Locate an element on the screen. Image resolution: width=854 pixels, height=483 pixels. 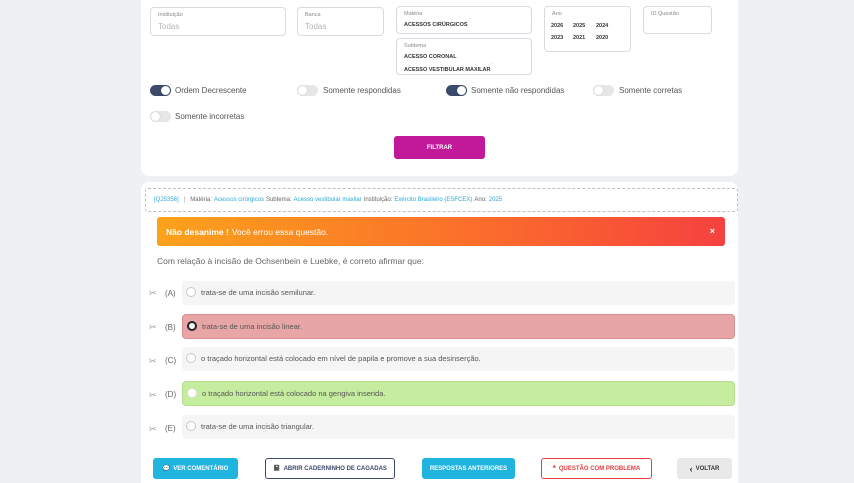
toggle-somente-incorretas is located at coordinates (160, 116).